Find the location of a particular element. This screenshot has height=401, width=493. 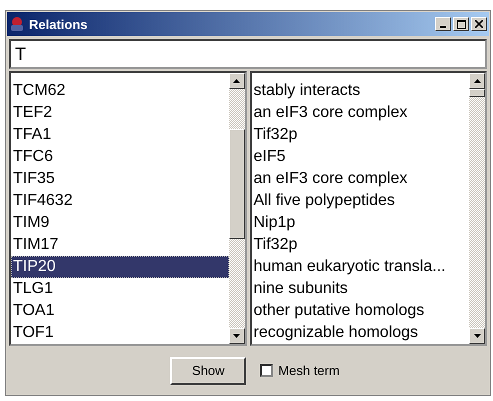

maximize-button is located at coordinates (461, 24).